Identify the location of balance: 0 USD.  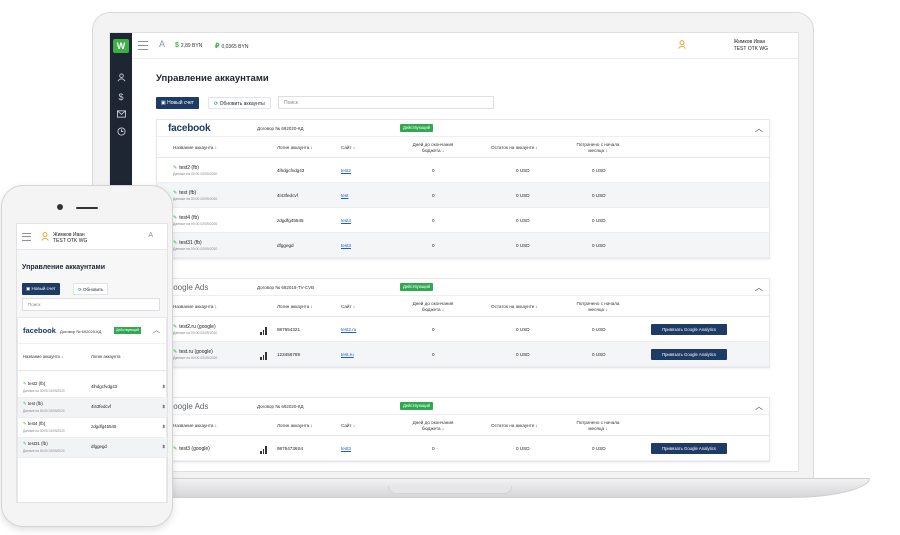
(523, 448).